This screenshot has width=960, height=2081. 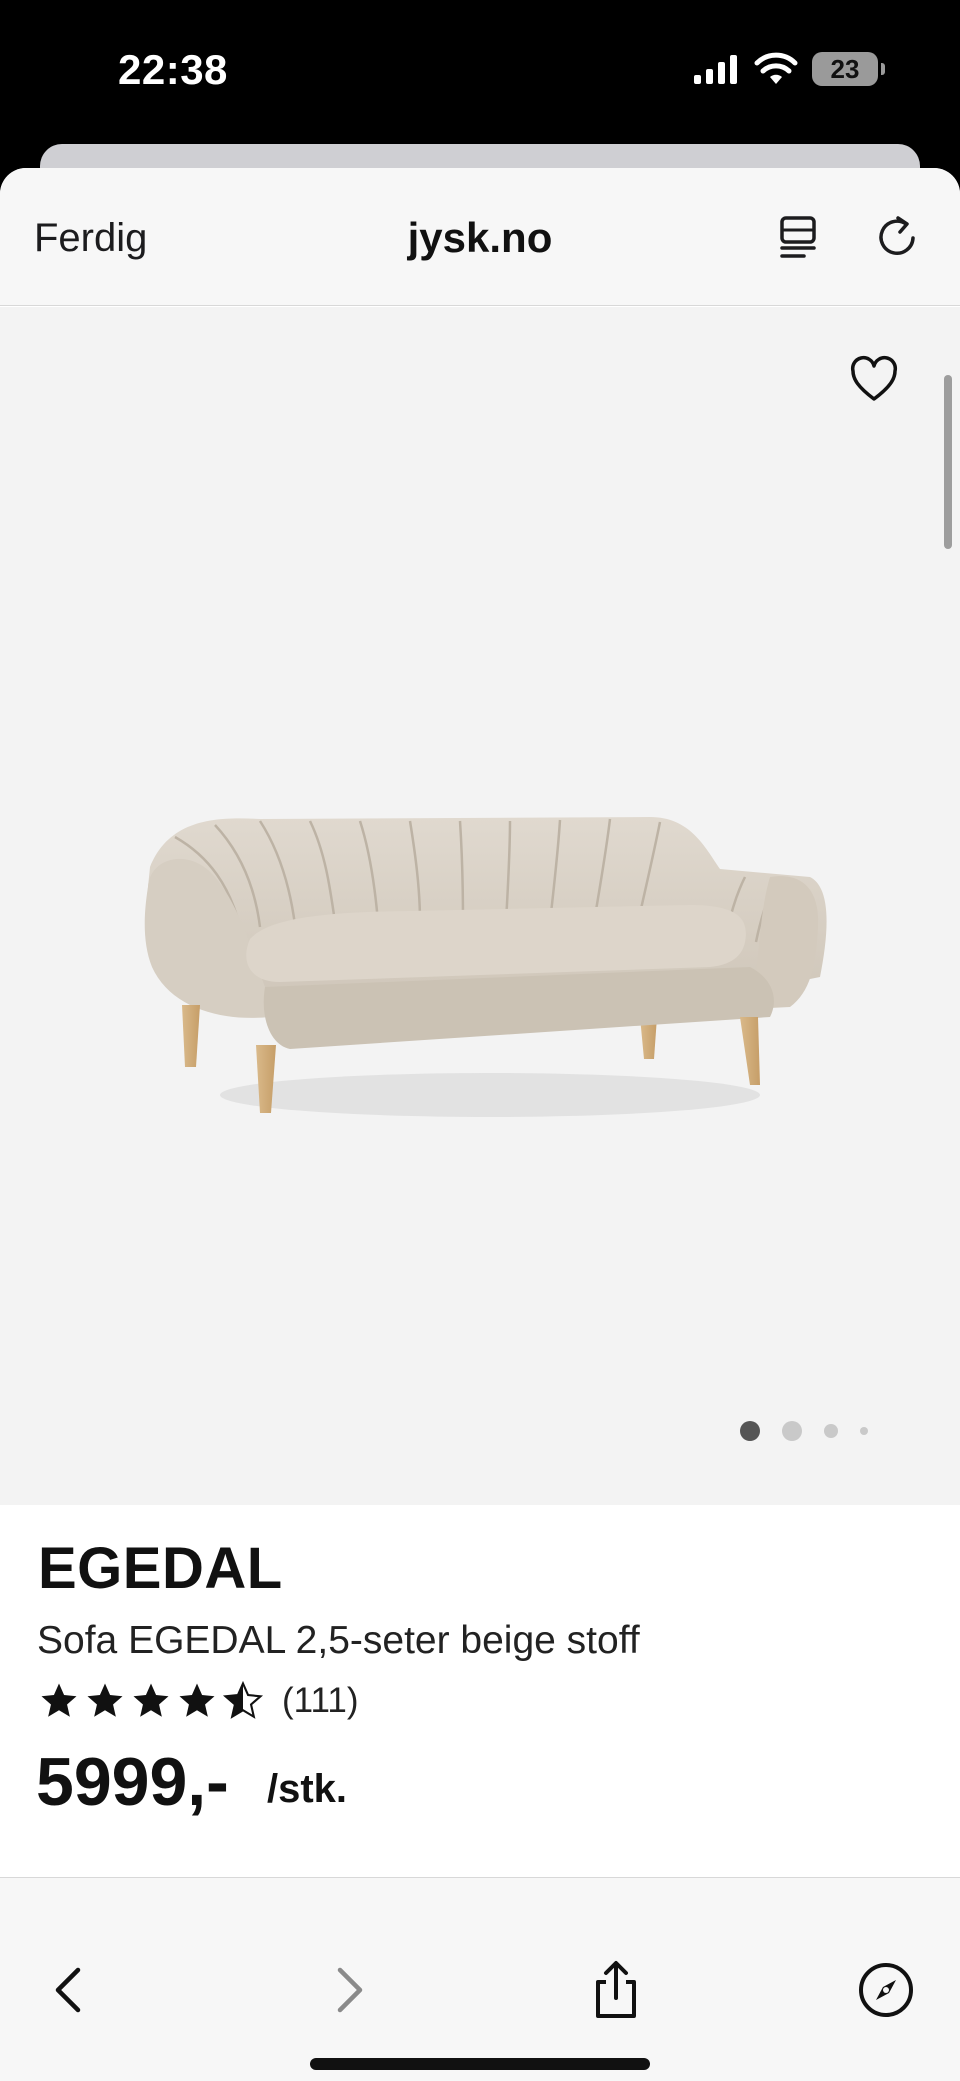 What do you see at coordinates (799, 237) in the screenshot?
I see `reader-mode-icon` at bounding box center [799, 237].